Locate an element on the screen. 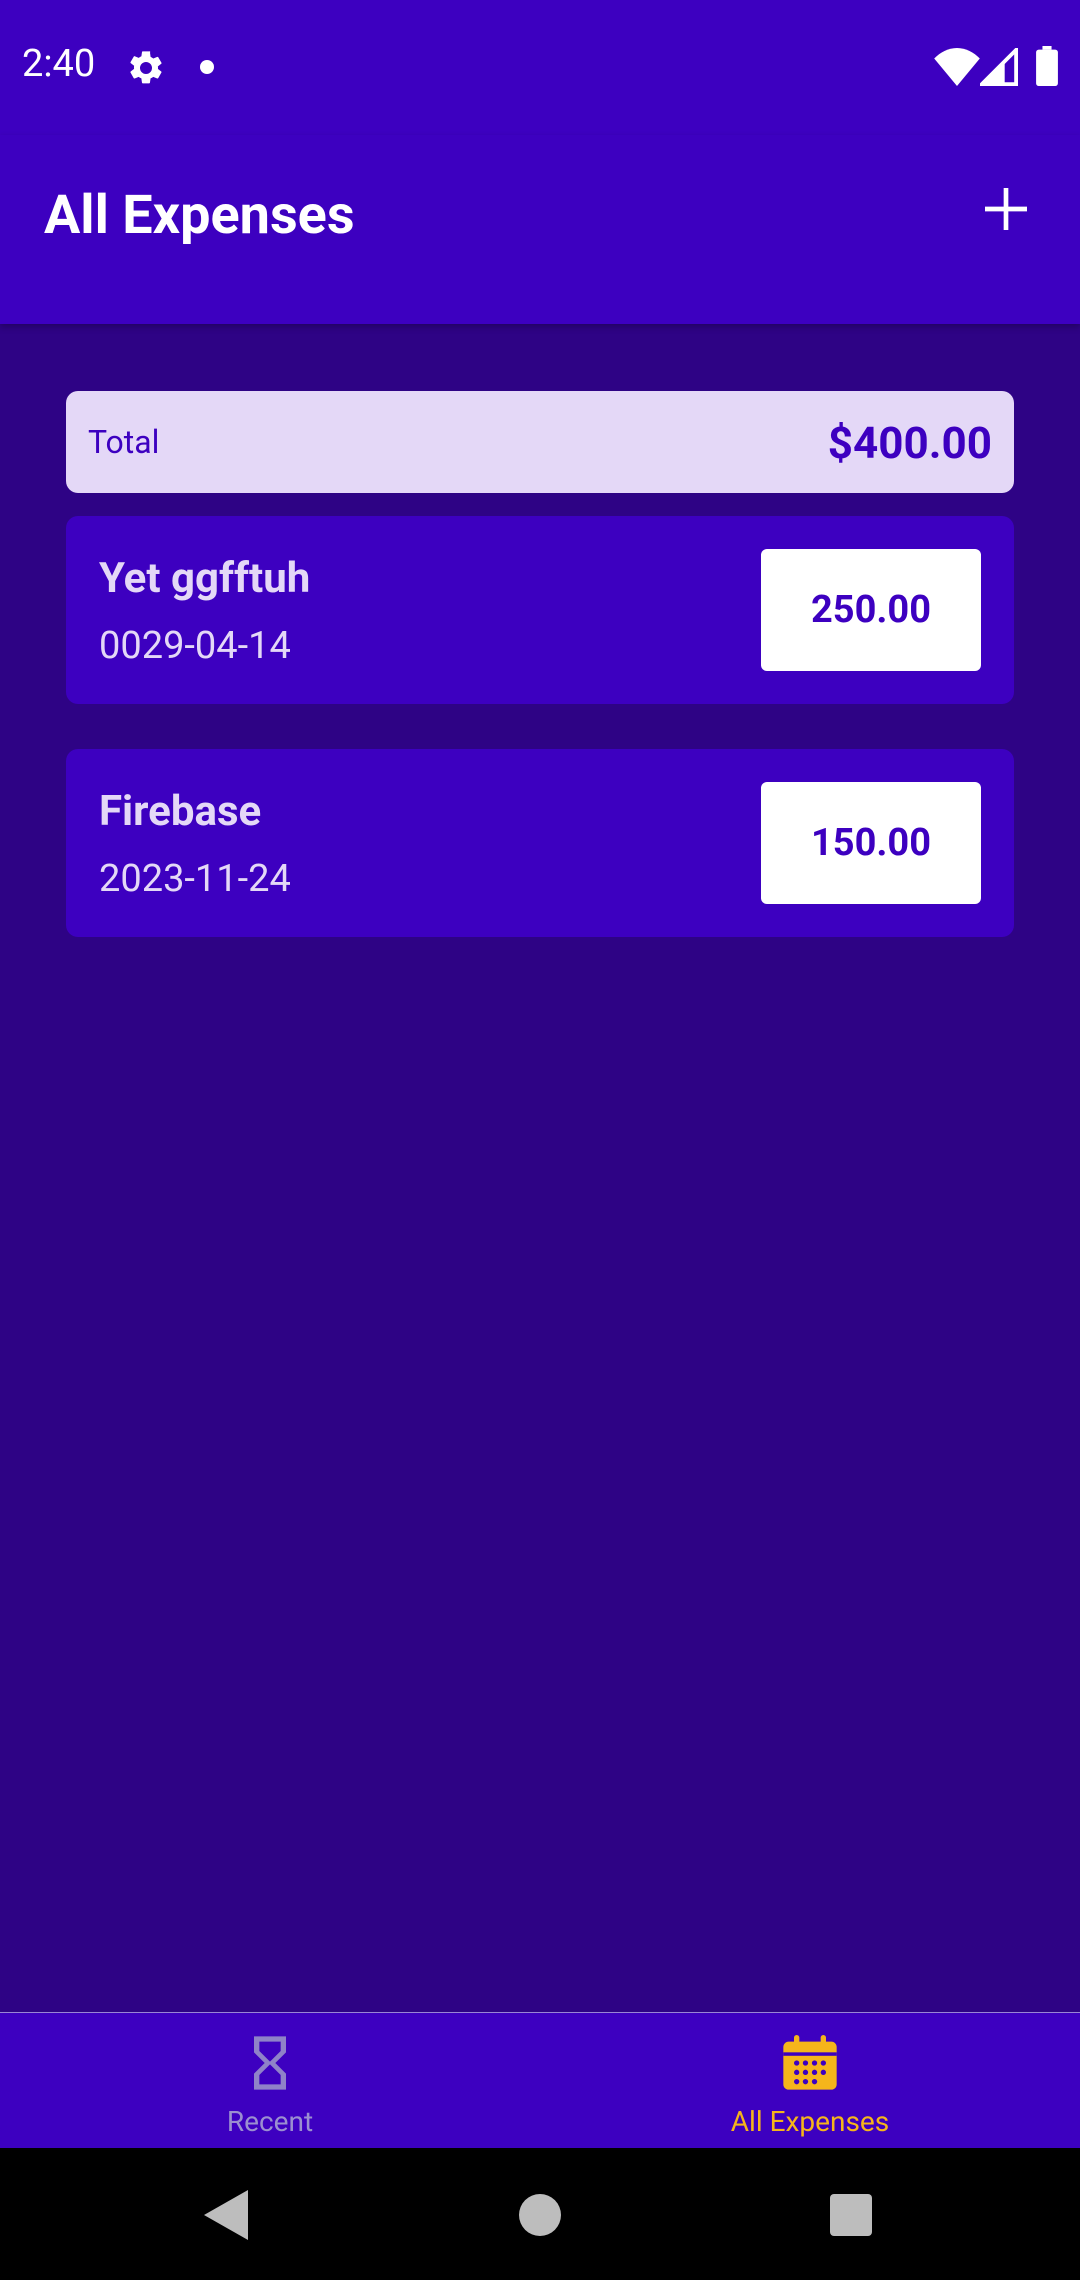 Image resolution: width=1080 pixels, height=2280 pixels. expense-title: Firebase is located at coordinates (180, 811).